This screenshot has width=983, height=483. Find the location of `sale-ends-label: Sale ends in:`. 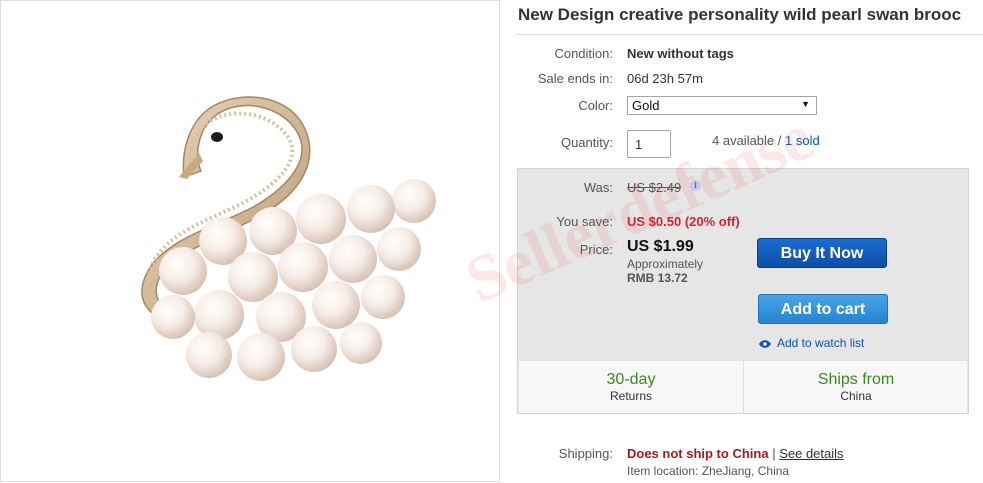

sale-ends-label: Sale ends in: is located at coordinates (575, 78).